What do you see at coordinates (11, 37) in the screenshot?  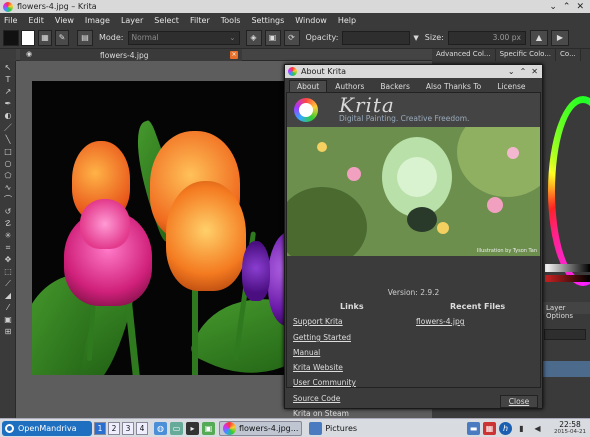 I see `foreground-color-swatch` at bounding box center [11, 37].